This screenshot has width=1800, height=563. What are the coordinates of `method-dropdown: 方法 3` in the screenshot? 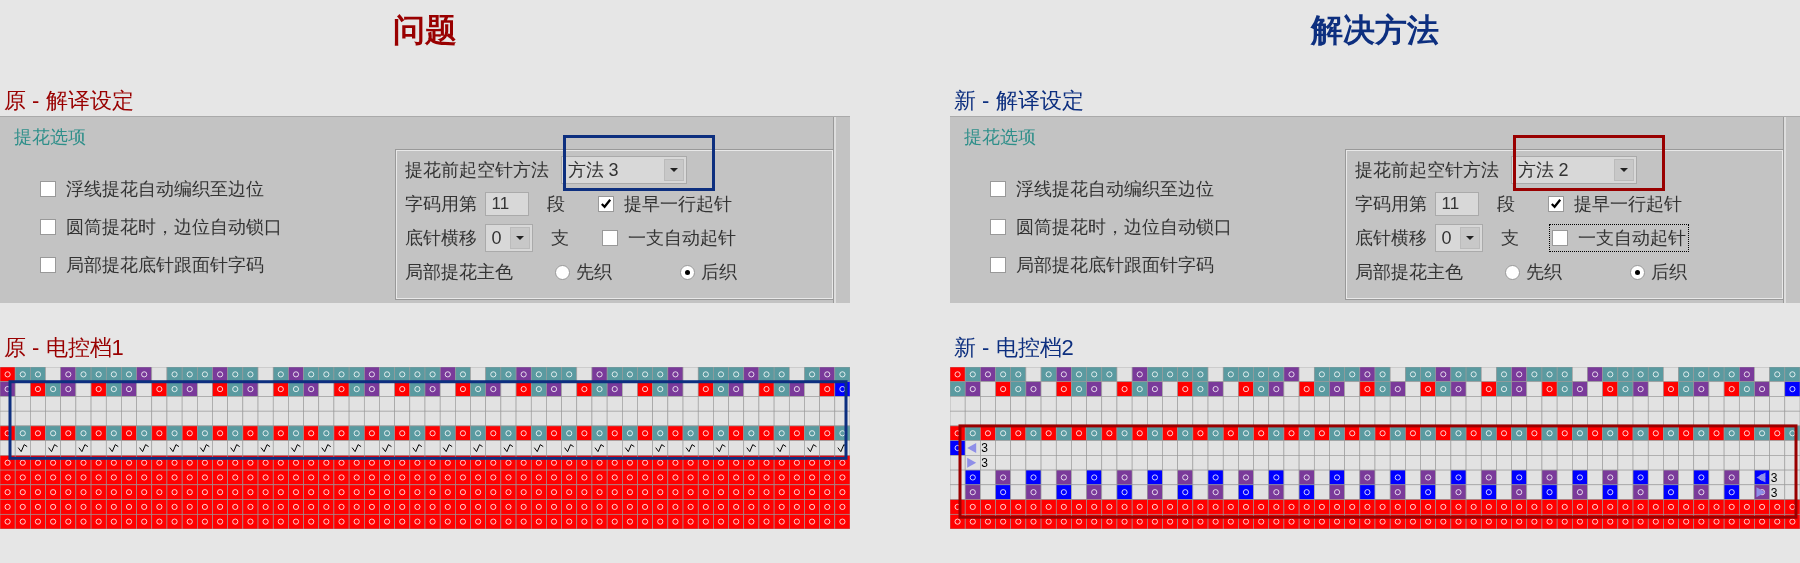 It's located at (623, 170).